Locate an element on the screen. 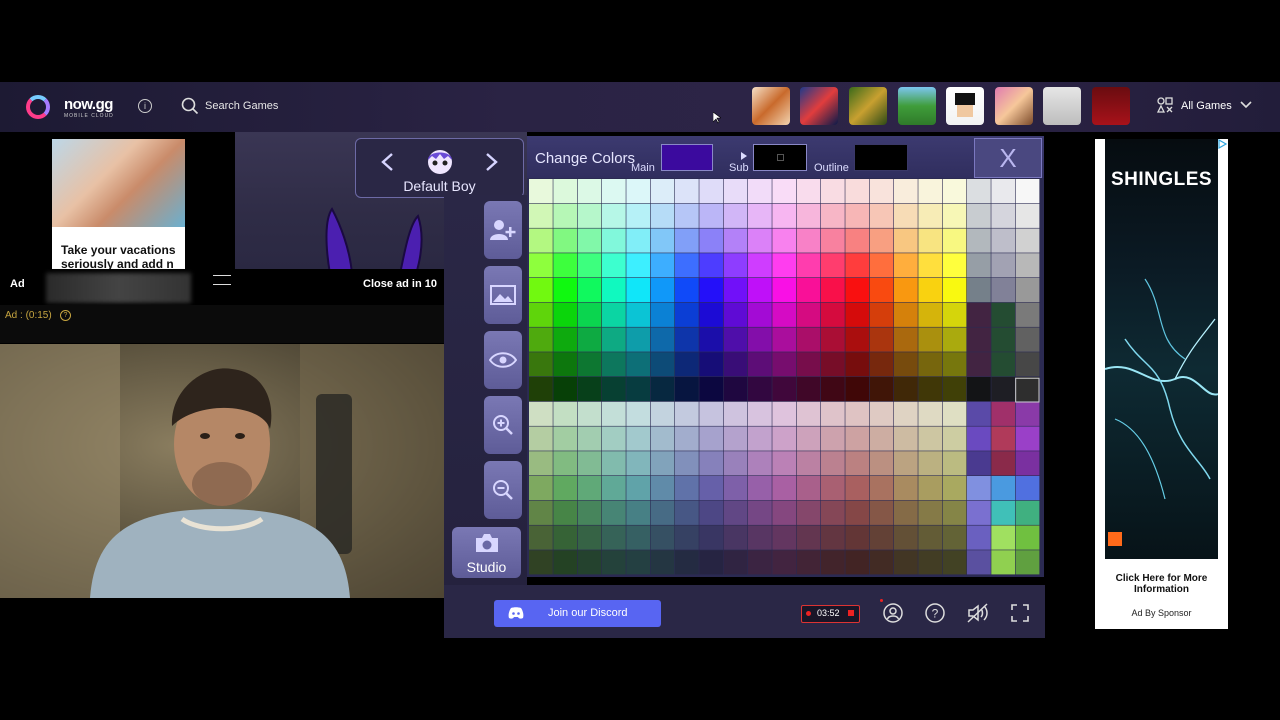  search-games-label: Search Games is located at coordinates (241, 106).